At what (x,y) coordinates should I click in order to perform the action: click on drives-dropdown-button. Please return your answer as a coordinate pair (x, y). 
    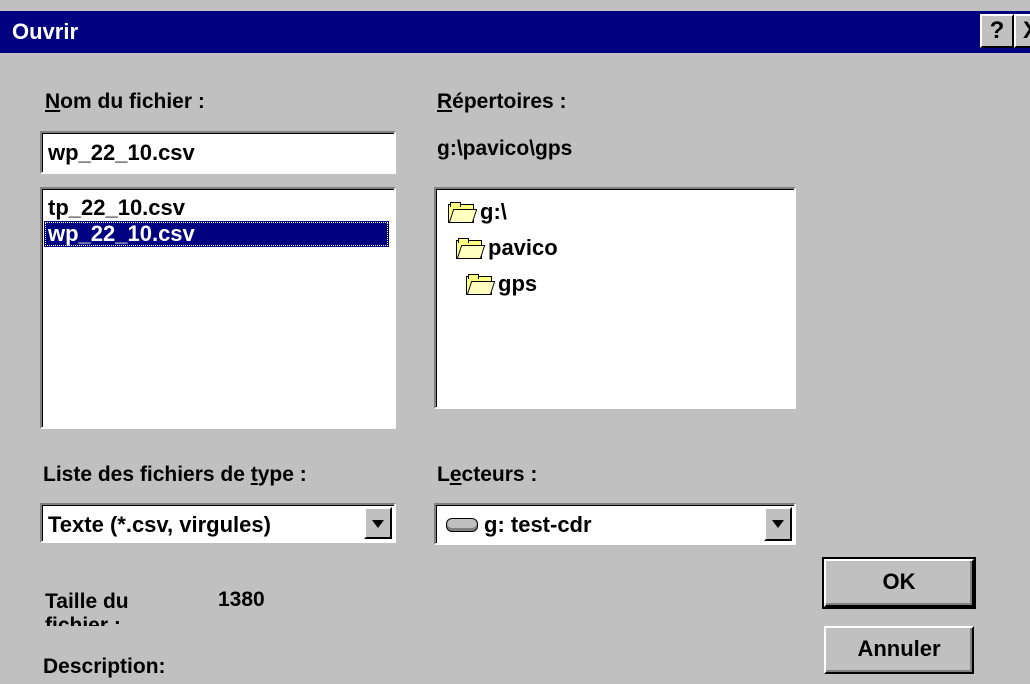
    Looking at the image, I should click on (778, 524).